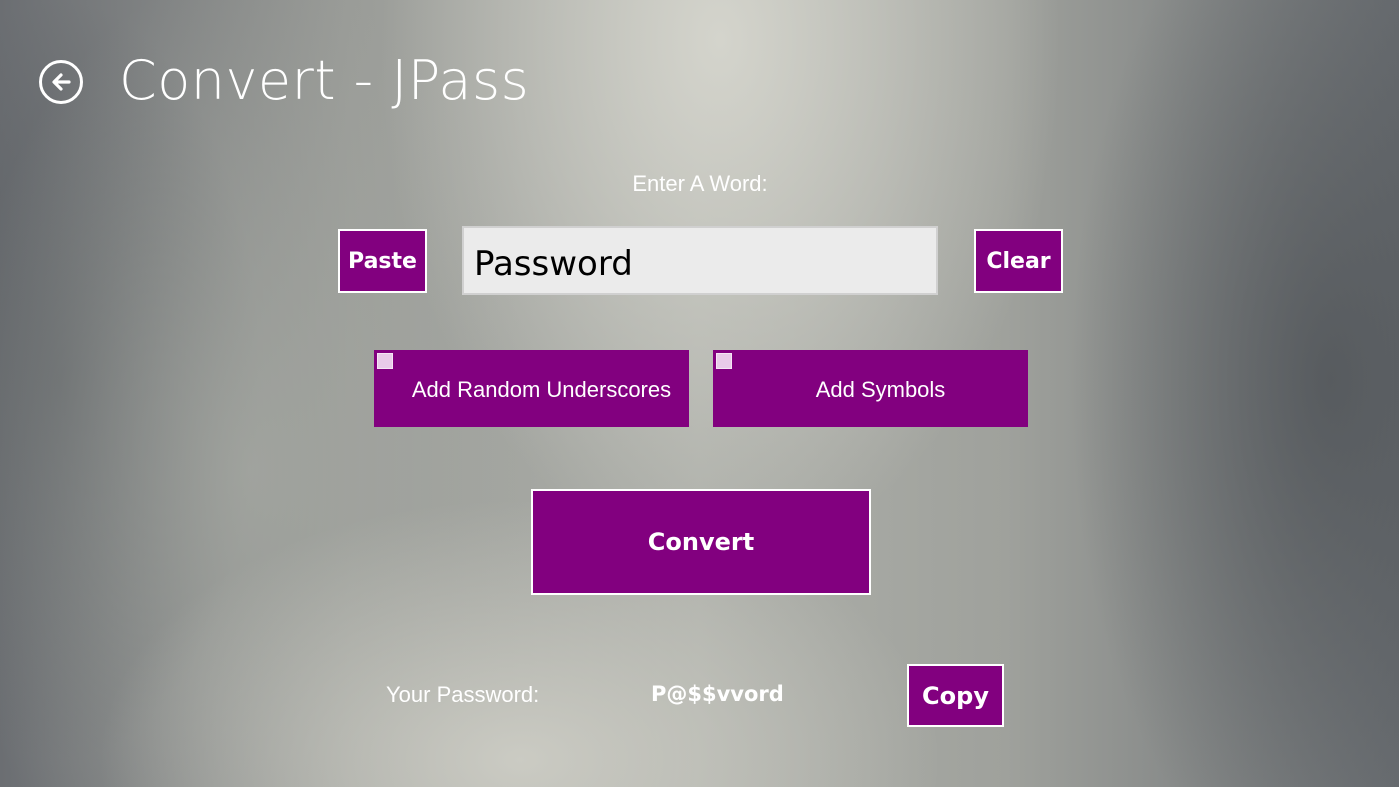 The width and height of the screenshot is (1399, 787). Describe the element at coordinates (880, 389) in the screenshot. I see `symbols-label: Add Symbols` at that location.